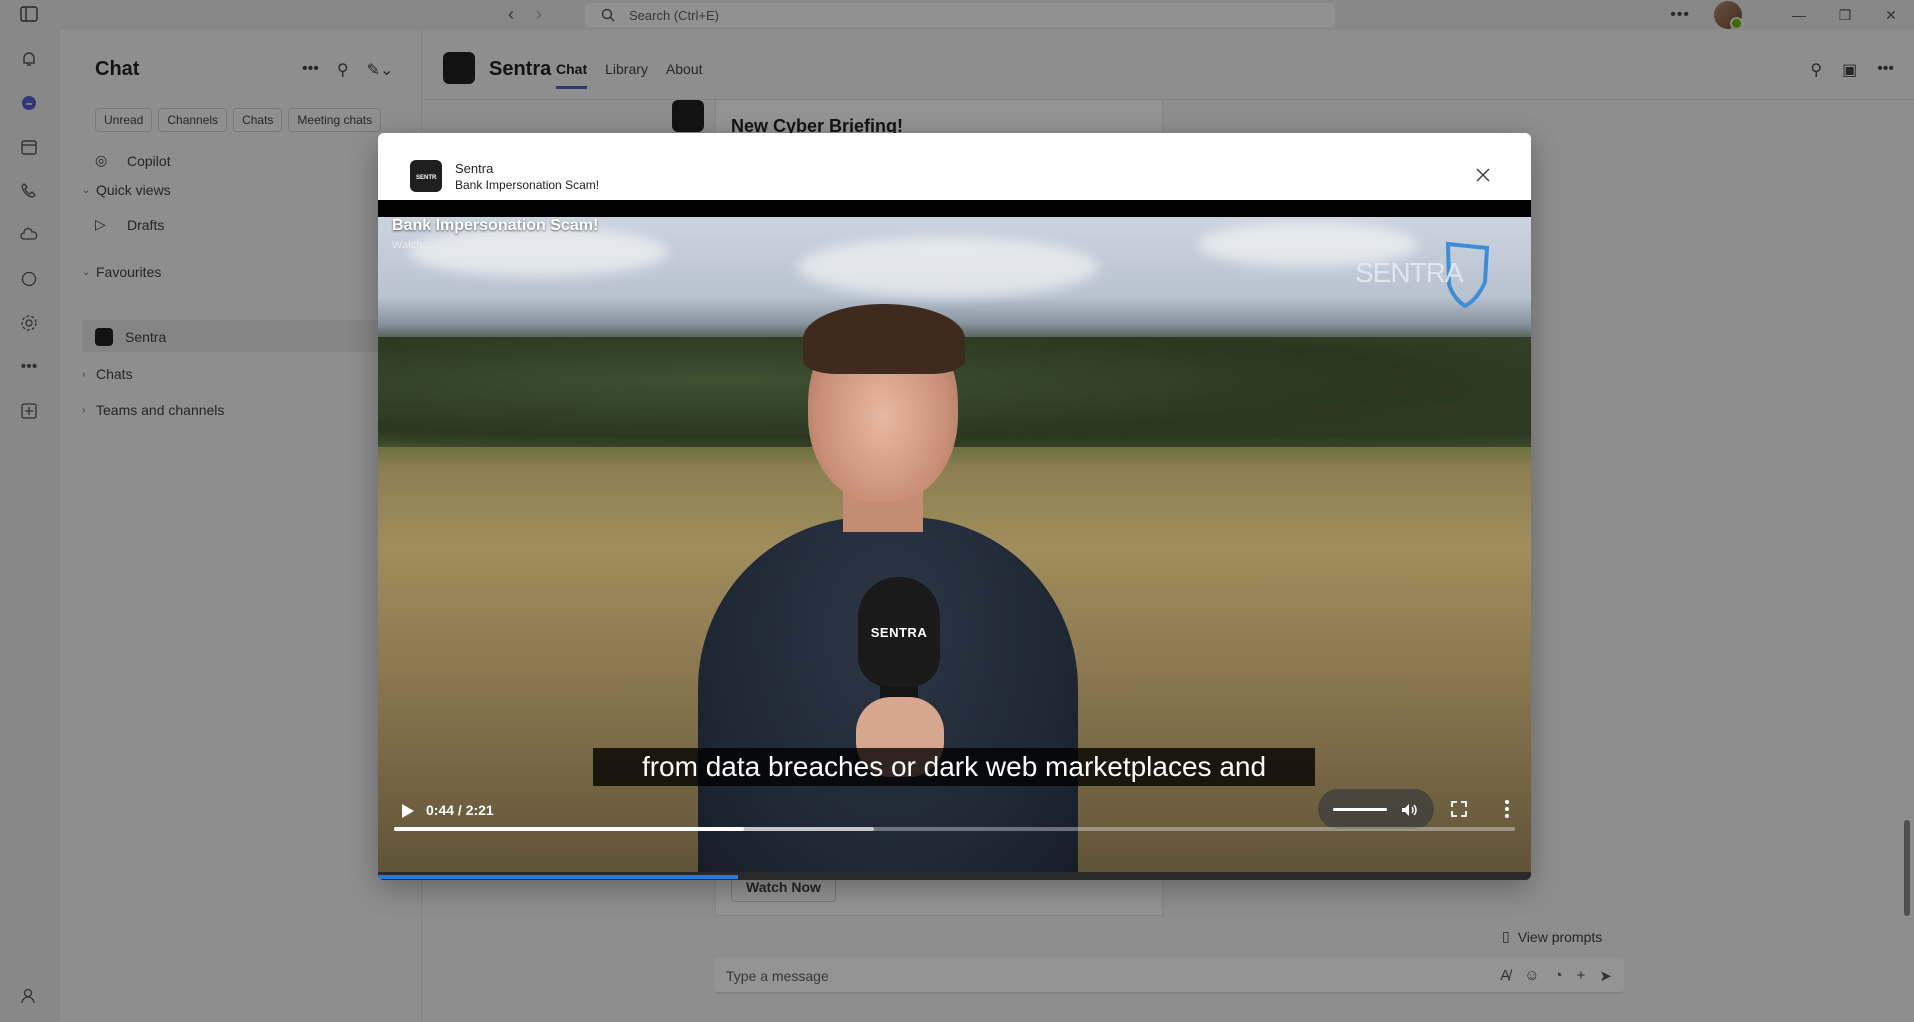 This screenshot has height=1022, width=1914. What do you see at coordinates (954, 829) in the screenshot?
I see `seek-bar` at bounding box center [954, 829].